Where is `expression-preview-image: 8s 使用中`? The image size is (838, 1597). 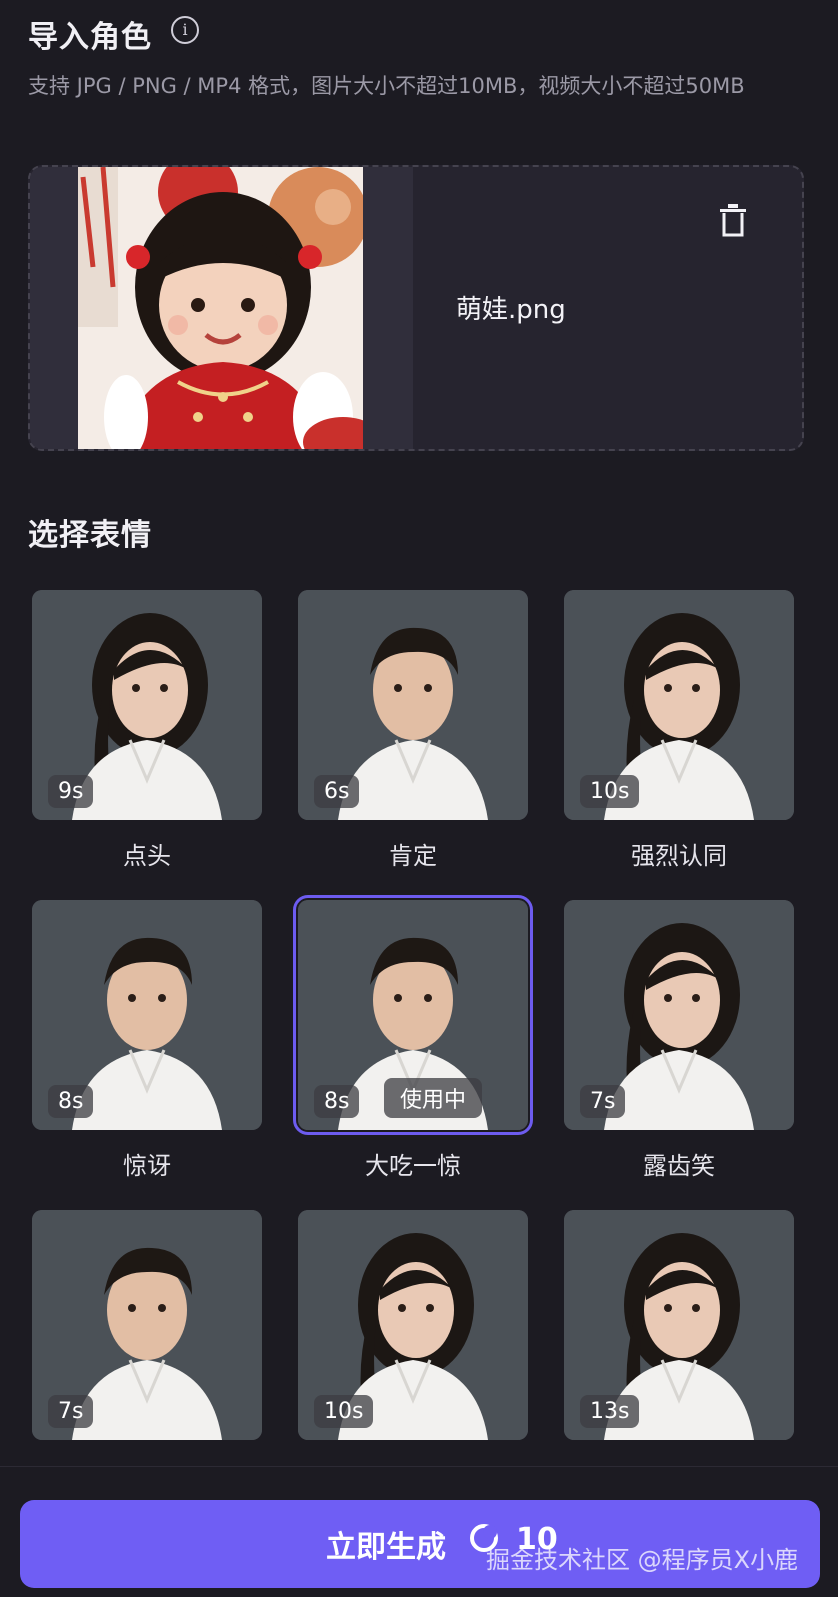 expression-preview-image: 8s 使用中 is located at coordinates (413, 1015).